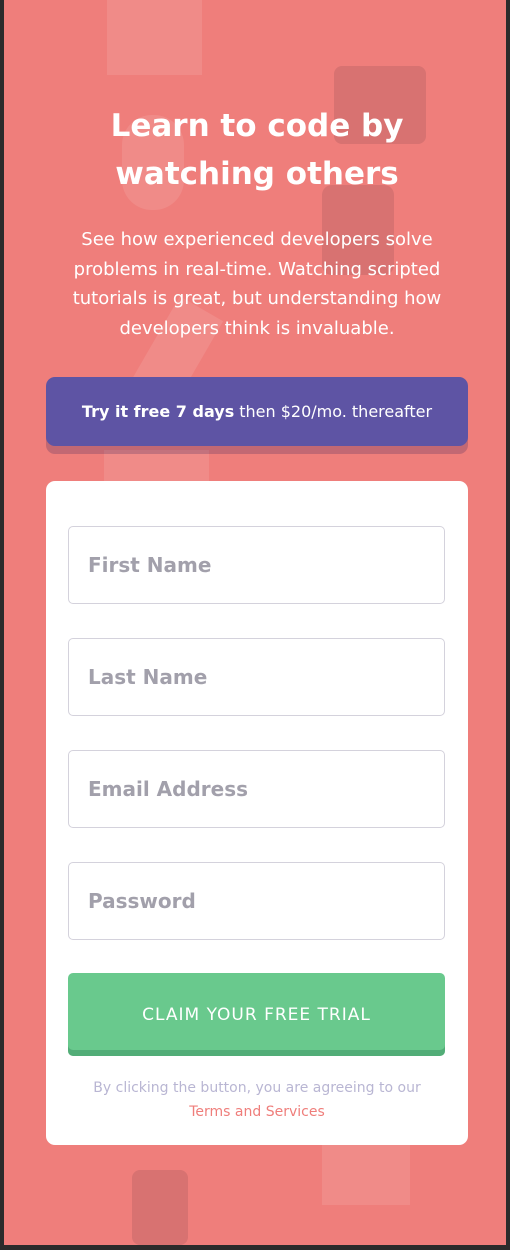 Image resolution: width=510 pixels, height=1250 pixels. Describe the element at coordinates (257, 126) in the screenshot. I see `title-line-1: Learn to code by` at that location.